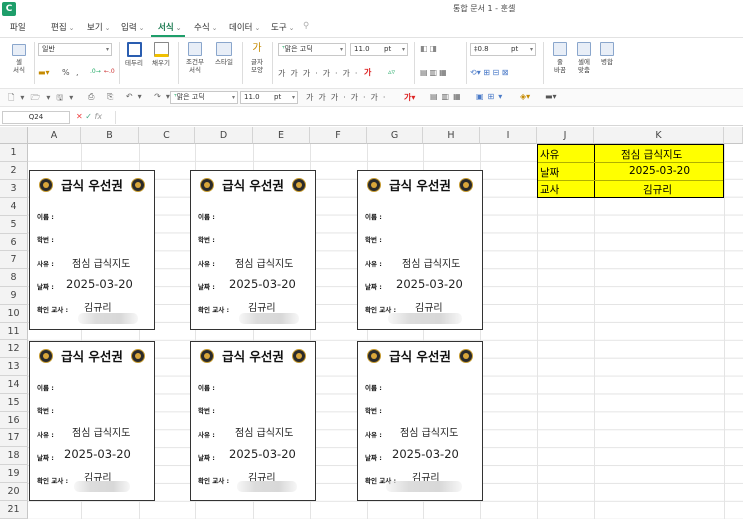  Describe the element at coordinates (14, 420) in the screenshot. I see `row-header-16: 16` at that location.